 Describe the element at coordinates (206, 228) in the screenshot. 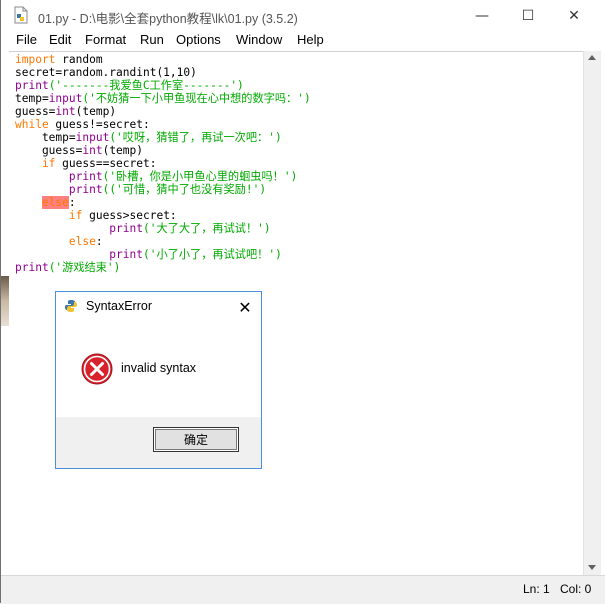

I see `code-token: ('大了大了，再试试！')` at that location.